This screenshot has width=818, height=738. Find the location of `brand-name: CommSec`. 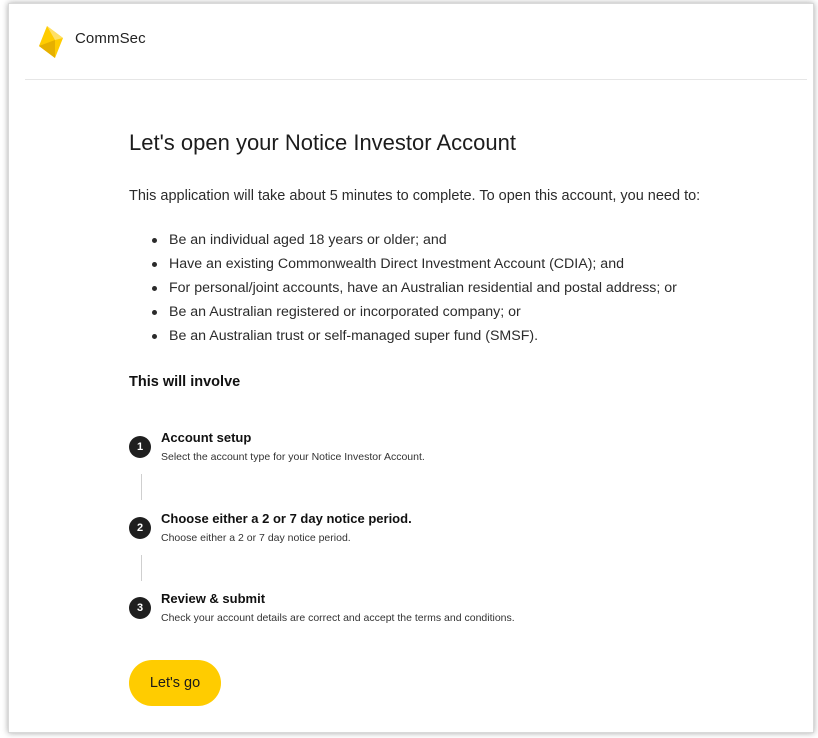

brand-name: CommSec is located at coordinates (110, 38).